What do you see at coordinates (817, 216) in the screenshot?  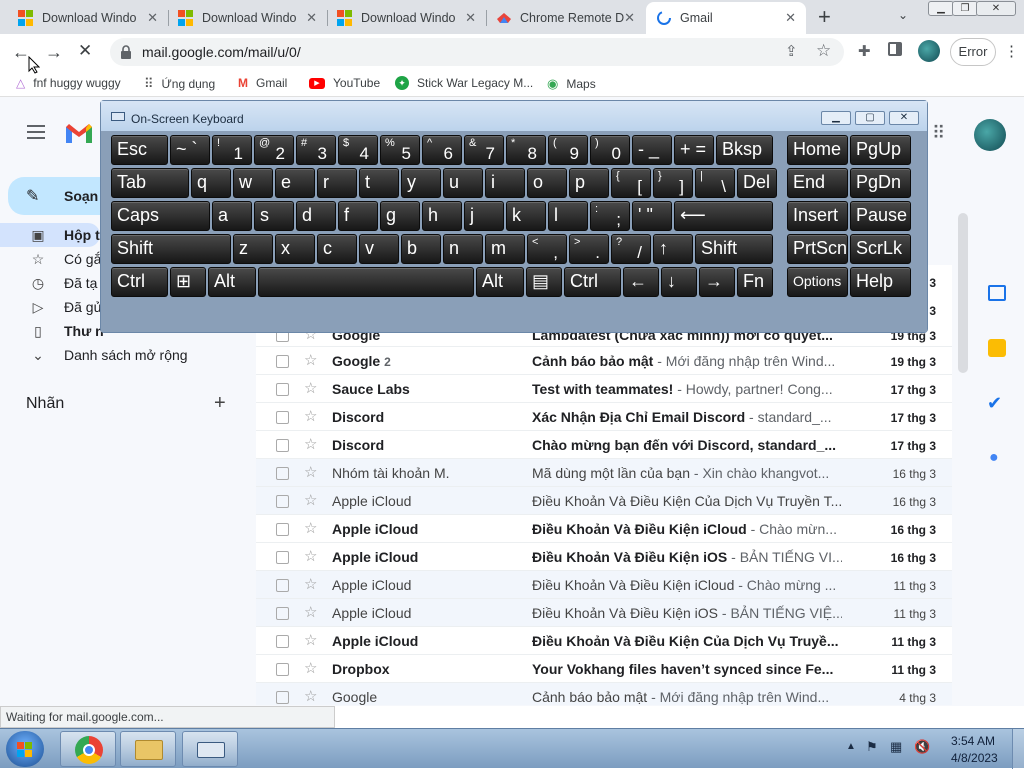 I see `key-2-13: Insert` at bounding box center [817, 216].